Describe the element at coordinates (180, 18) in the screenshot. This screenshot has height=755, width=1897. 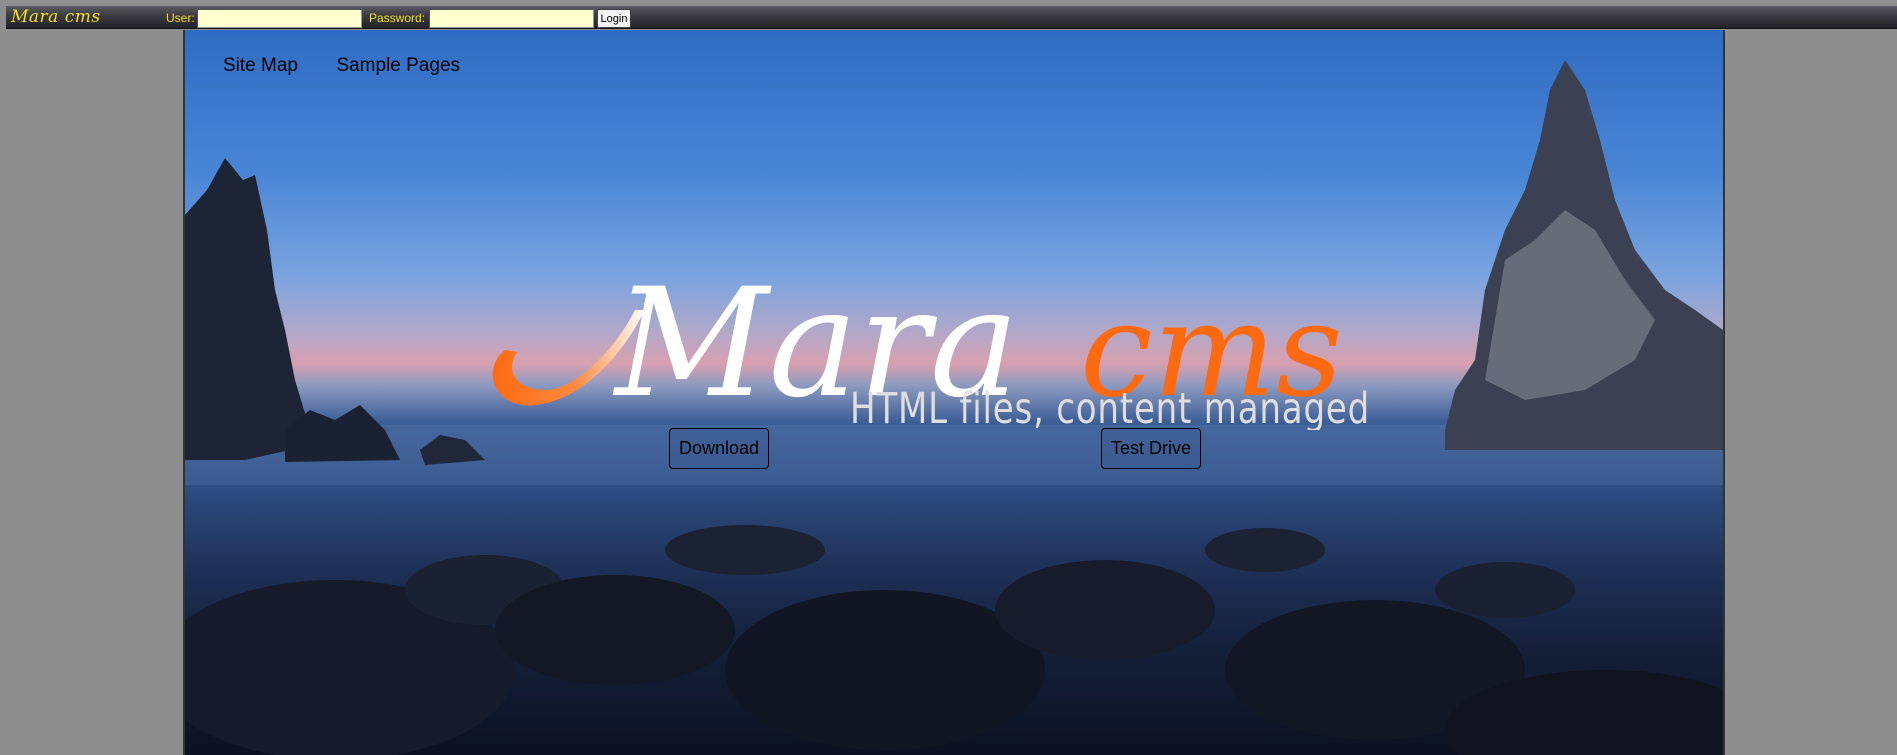
I see `user-label: User:` at that location.